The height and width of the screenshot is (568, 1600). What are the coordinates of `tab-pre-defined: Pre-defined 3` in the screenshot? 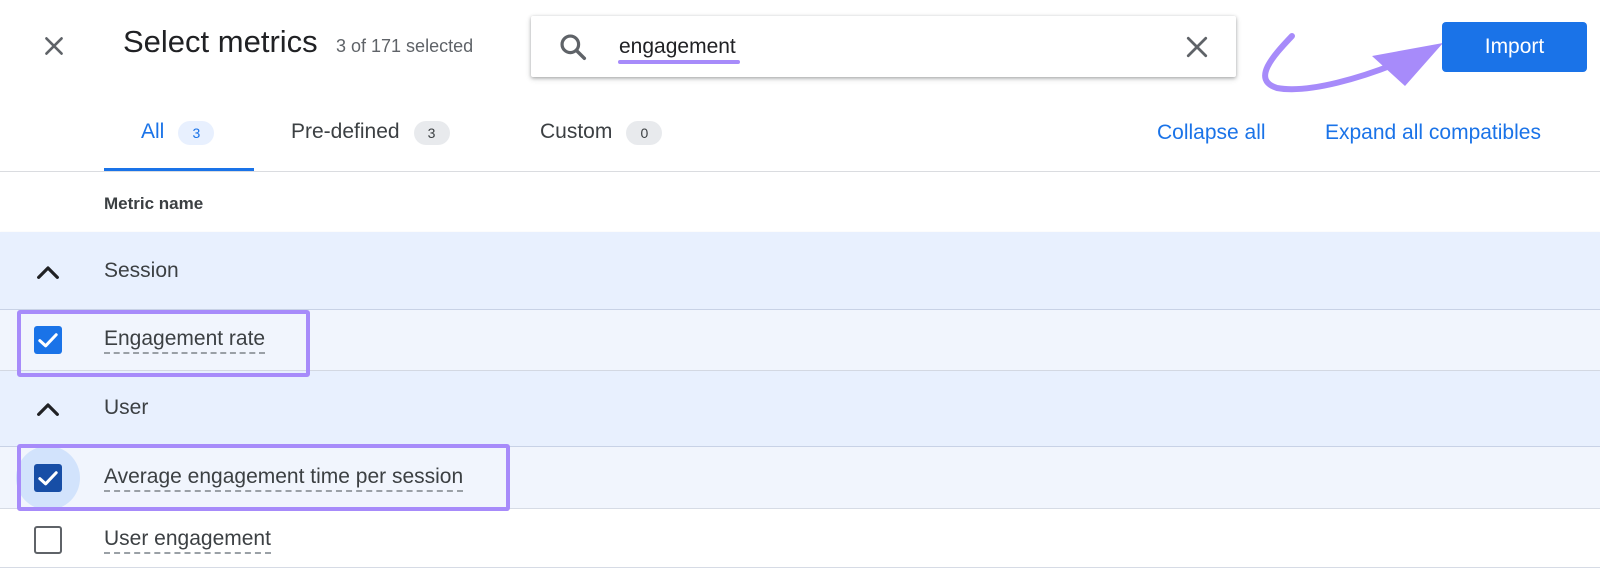 It's located at (370, 146).